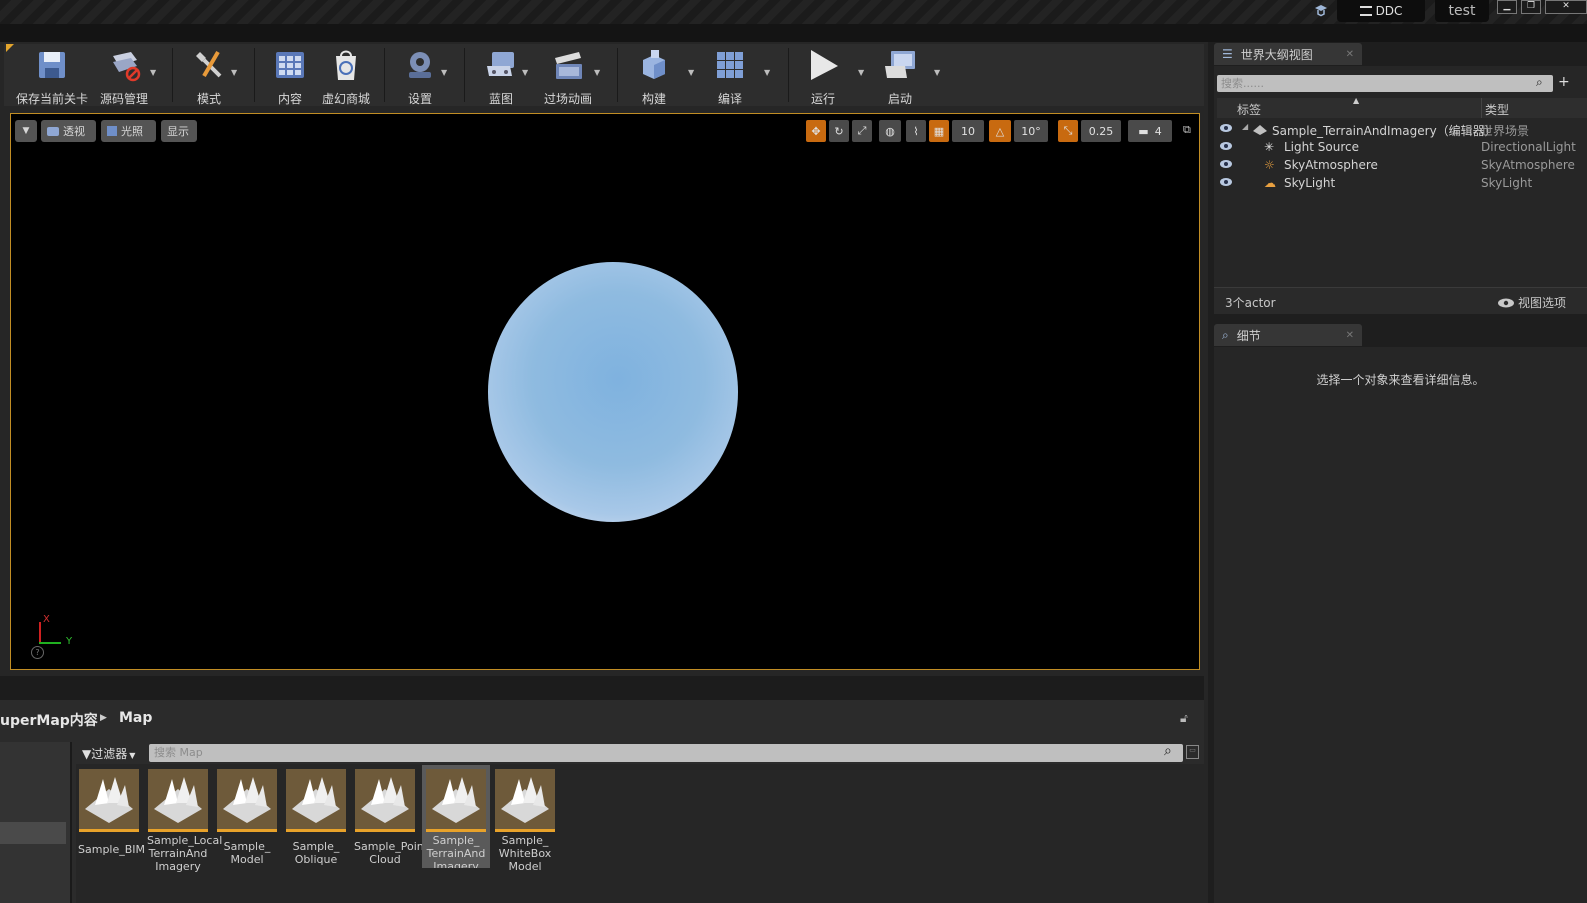  Describe the element at coordinates (1321, 10) in the screenshot. I see `ue-logo-icon` at that location.